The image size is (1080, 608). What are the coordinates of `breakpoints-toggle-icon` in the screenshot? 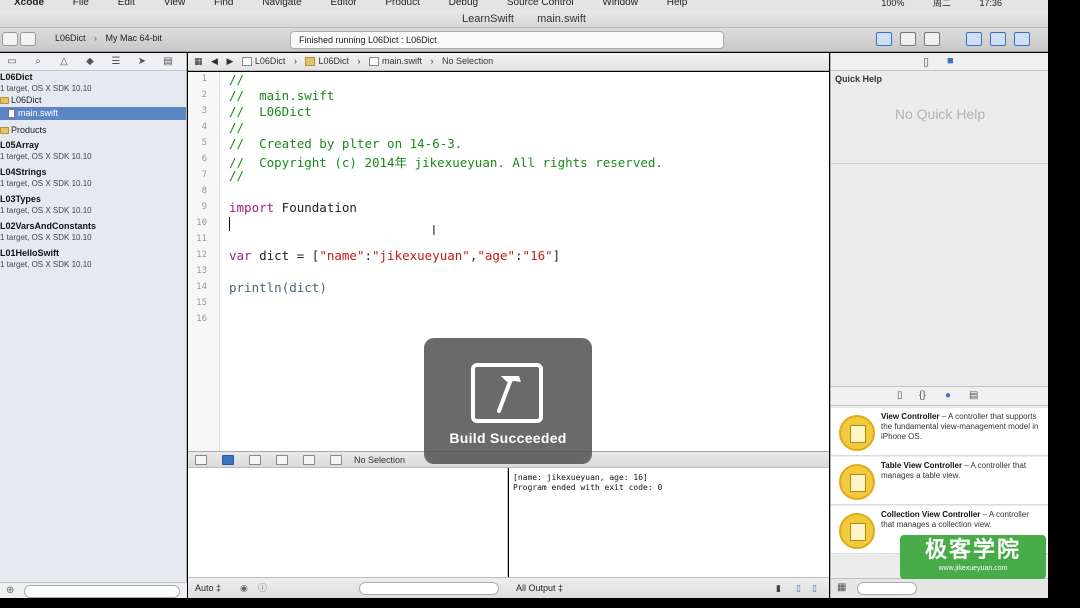 It's located at (228, 460).